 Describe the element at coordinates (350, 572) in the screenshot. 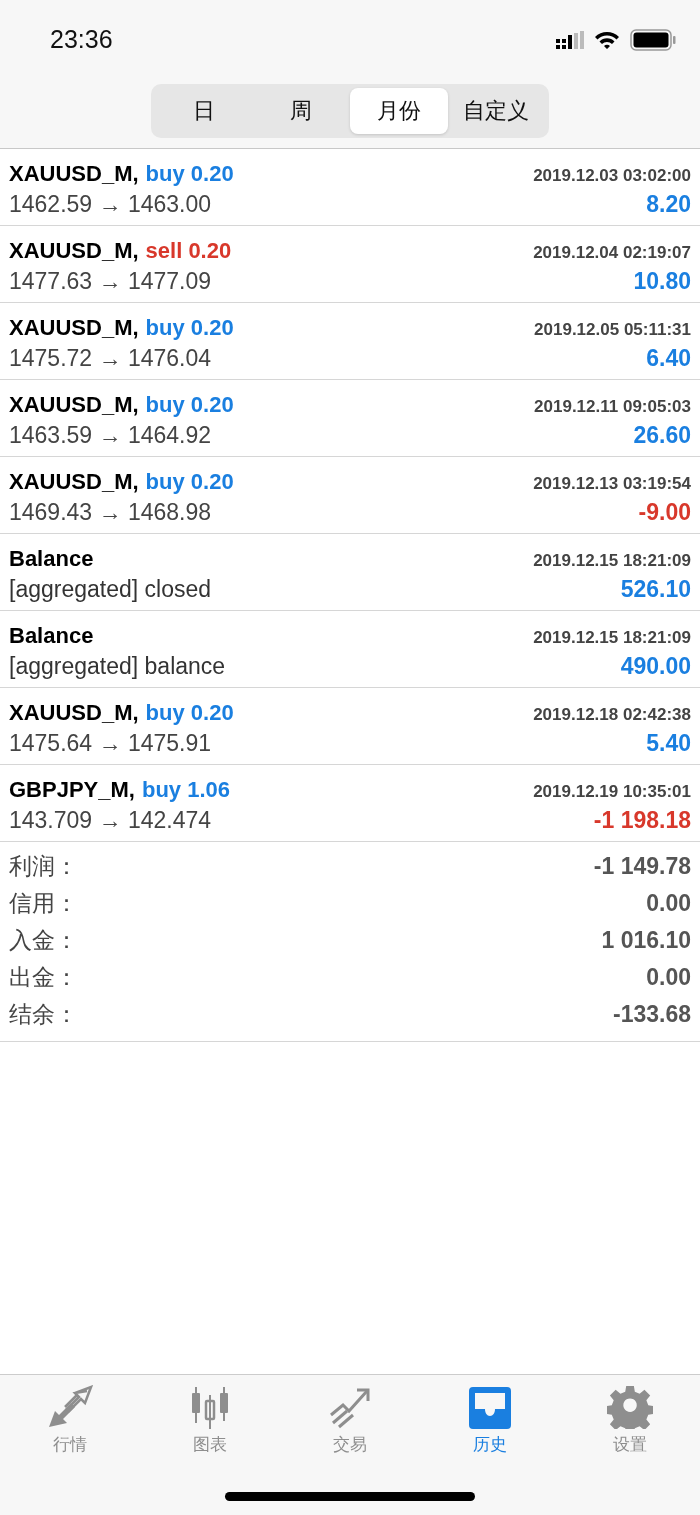

I see `deal-row: Balance 2019.12.15 18:21:09 [aggregated] closed 526.10` at that location.